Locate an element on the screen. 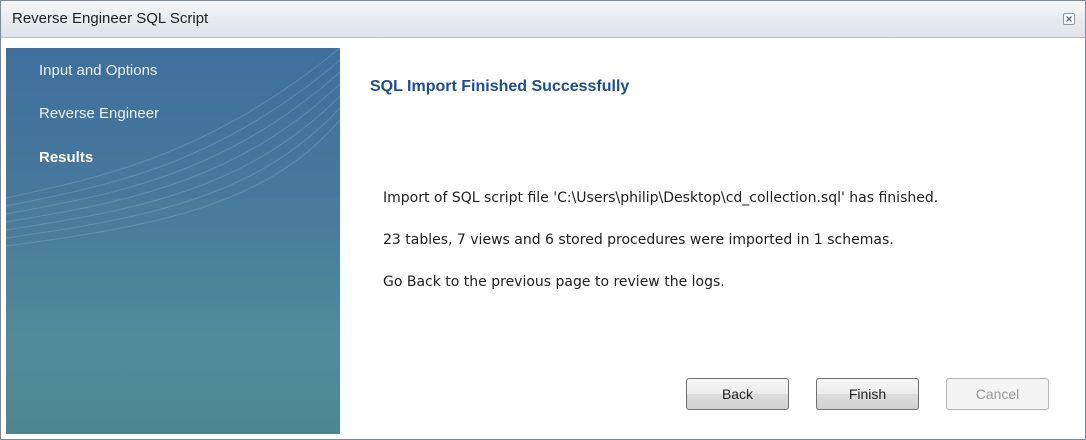  sidebar-item-results: Results is located at coordinates (66, 157).